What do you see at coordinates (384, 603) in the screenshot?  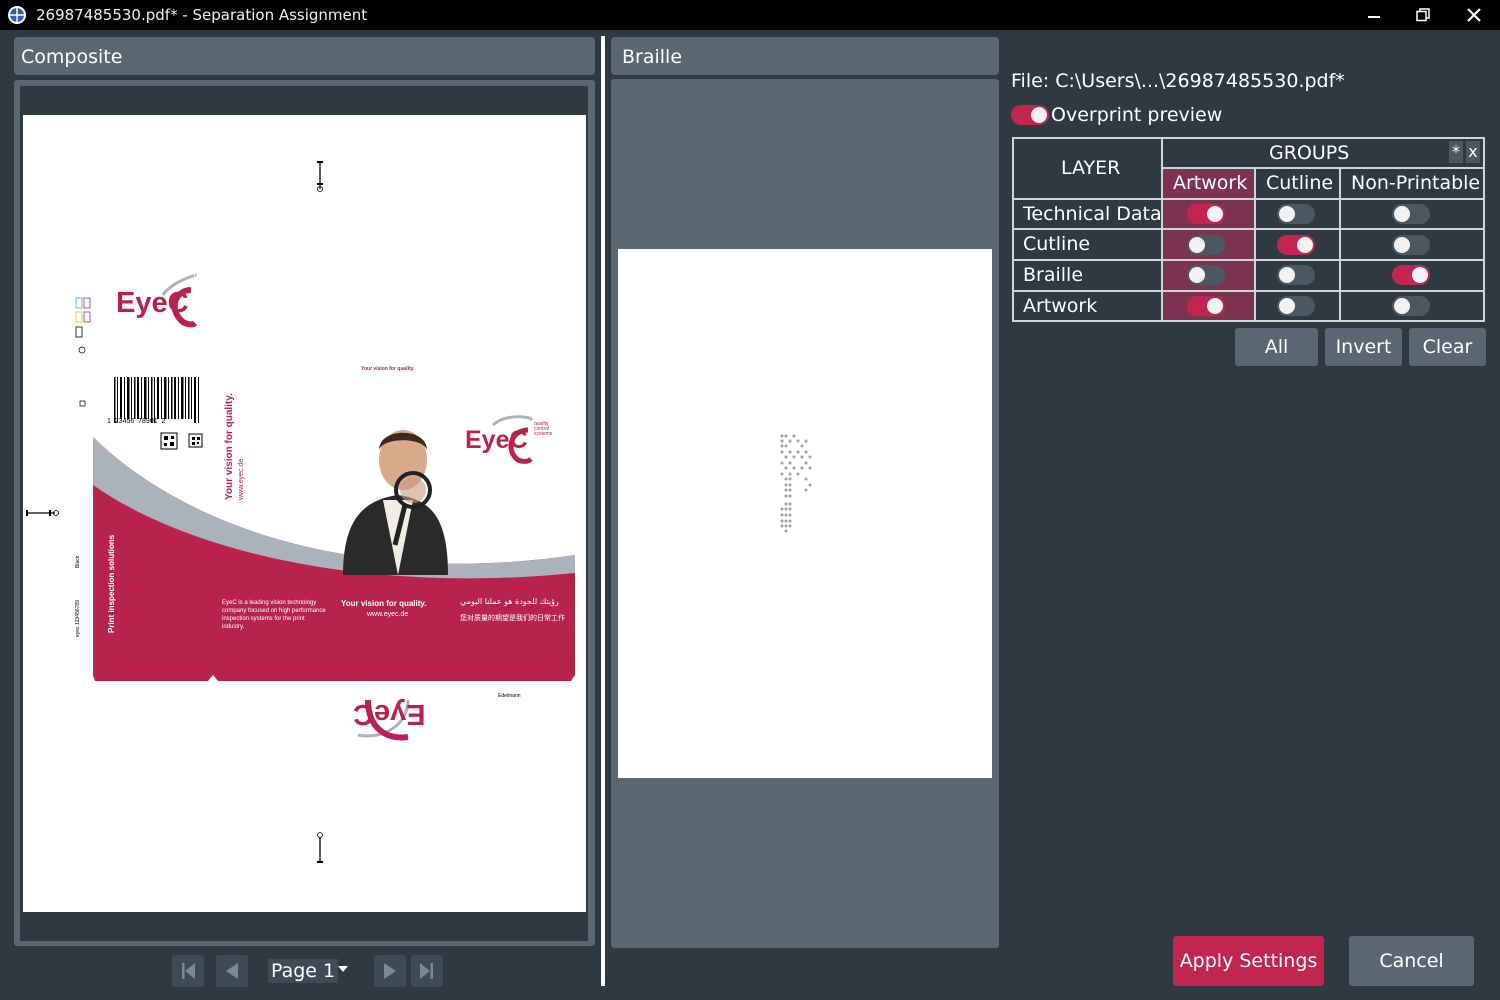 I see `center-tagline: Your vision for quality.` at bounding box center [384, 603].